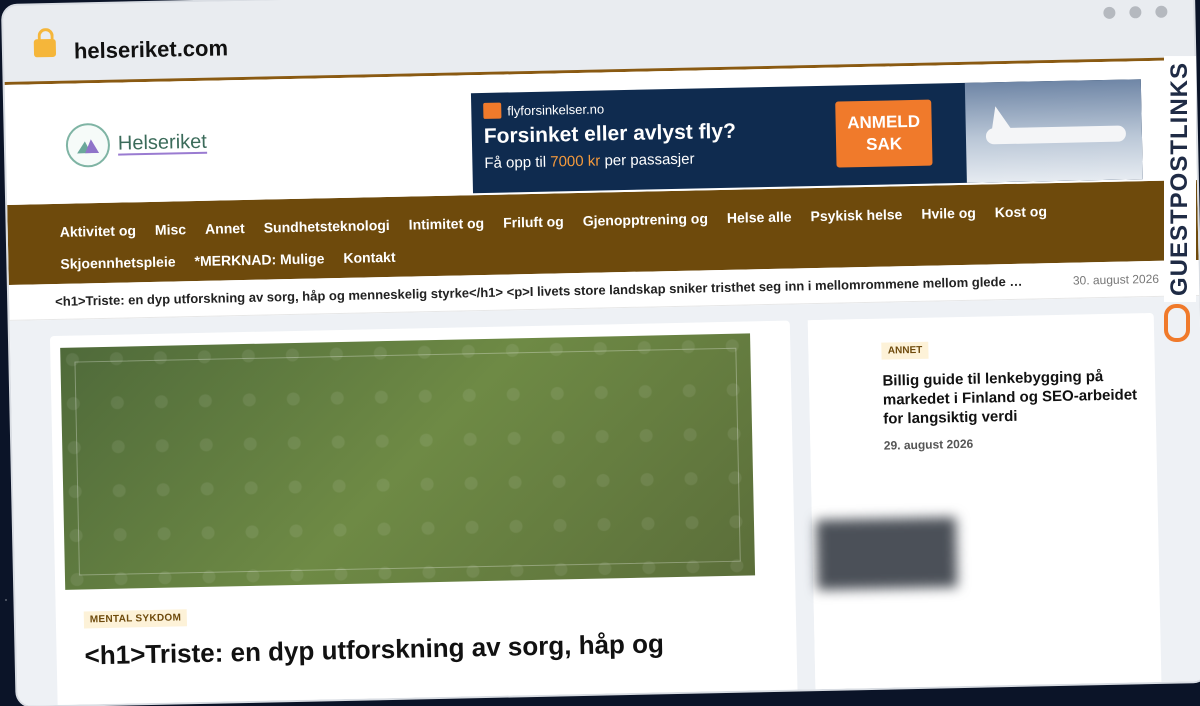  I want to click on nav-item: Helse alle, so click(759, 217).